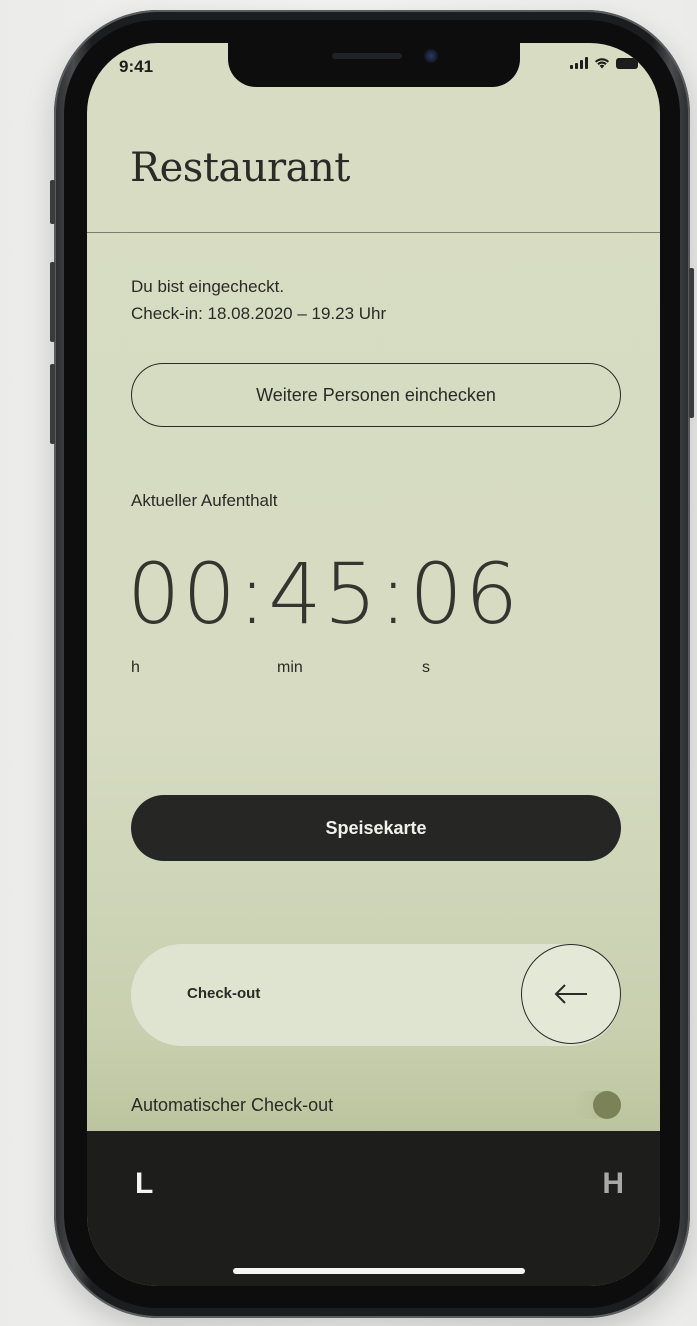  I want to click on silent-switch, so click(52, 202).